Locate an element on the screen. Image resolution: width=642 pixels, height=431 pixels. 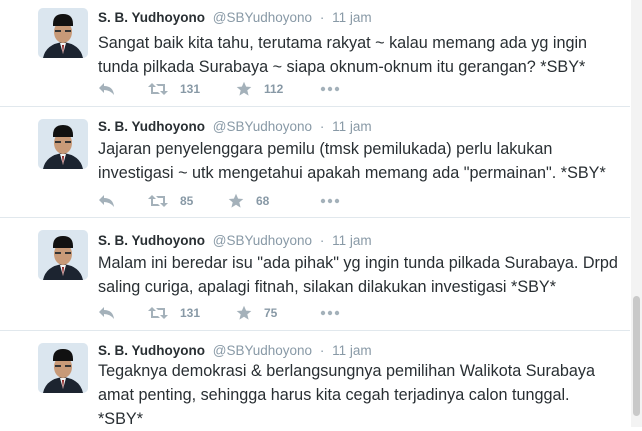
like-button: 112 is located at coordinates (259, 89).